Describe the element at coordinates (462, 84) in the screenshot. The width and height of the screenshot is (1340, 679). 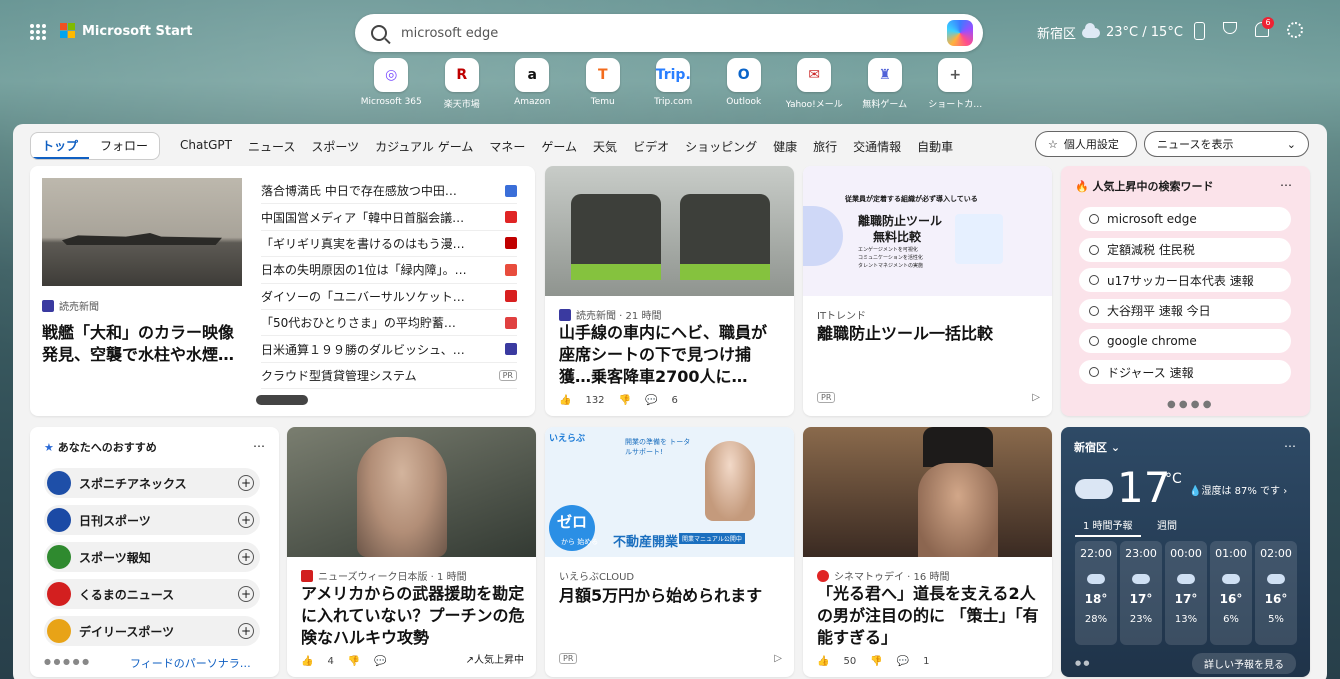
I see `quicklink-1: R 楽天市場` at that location.